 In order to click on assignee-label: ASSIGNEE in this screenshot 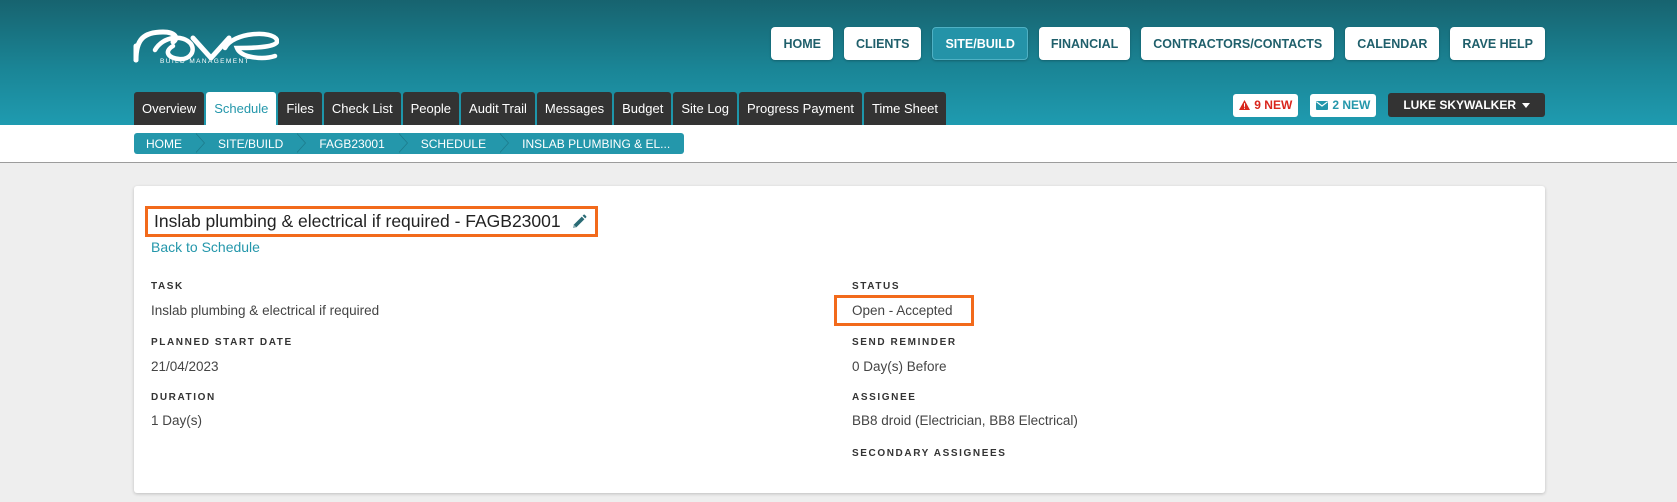, I will do `click(884, 397)`.